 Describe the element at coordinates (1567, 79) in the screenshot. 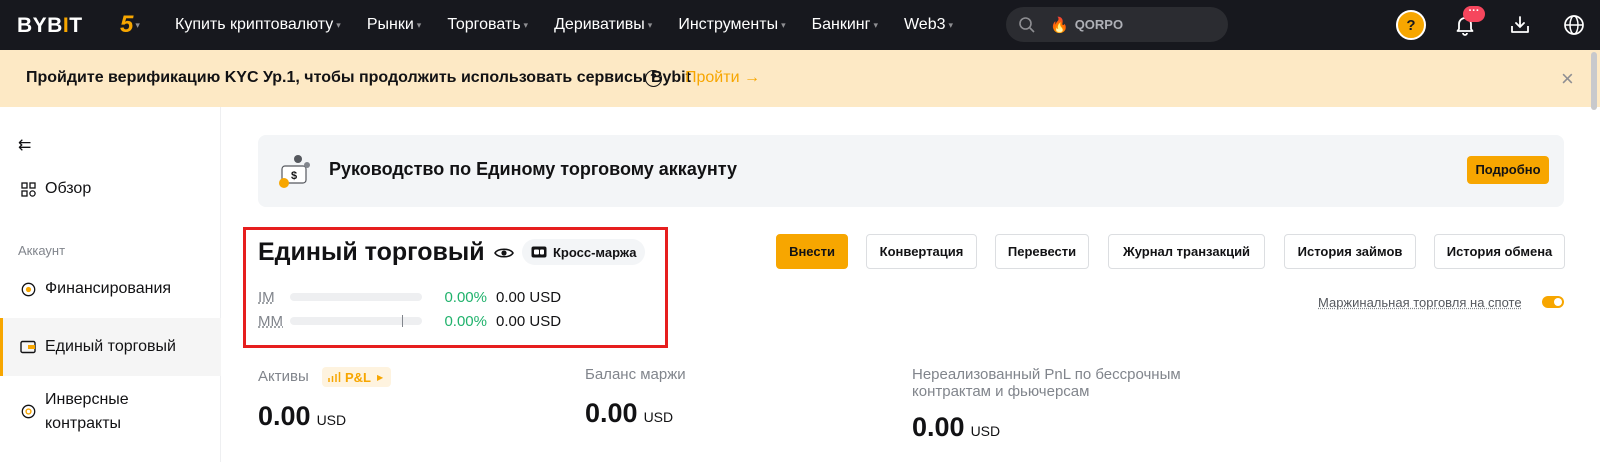

I see `close-icon: ×` at that location.